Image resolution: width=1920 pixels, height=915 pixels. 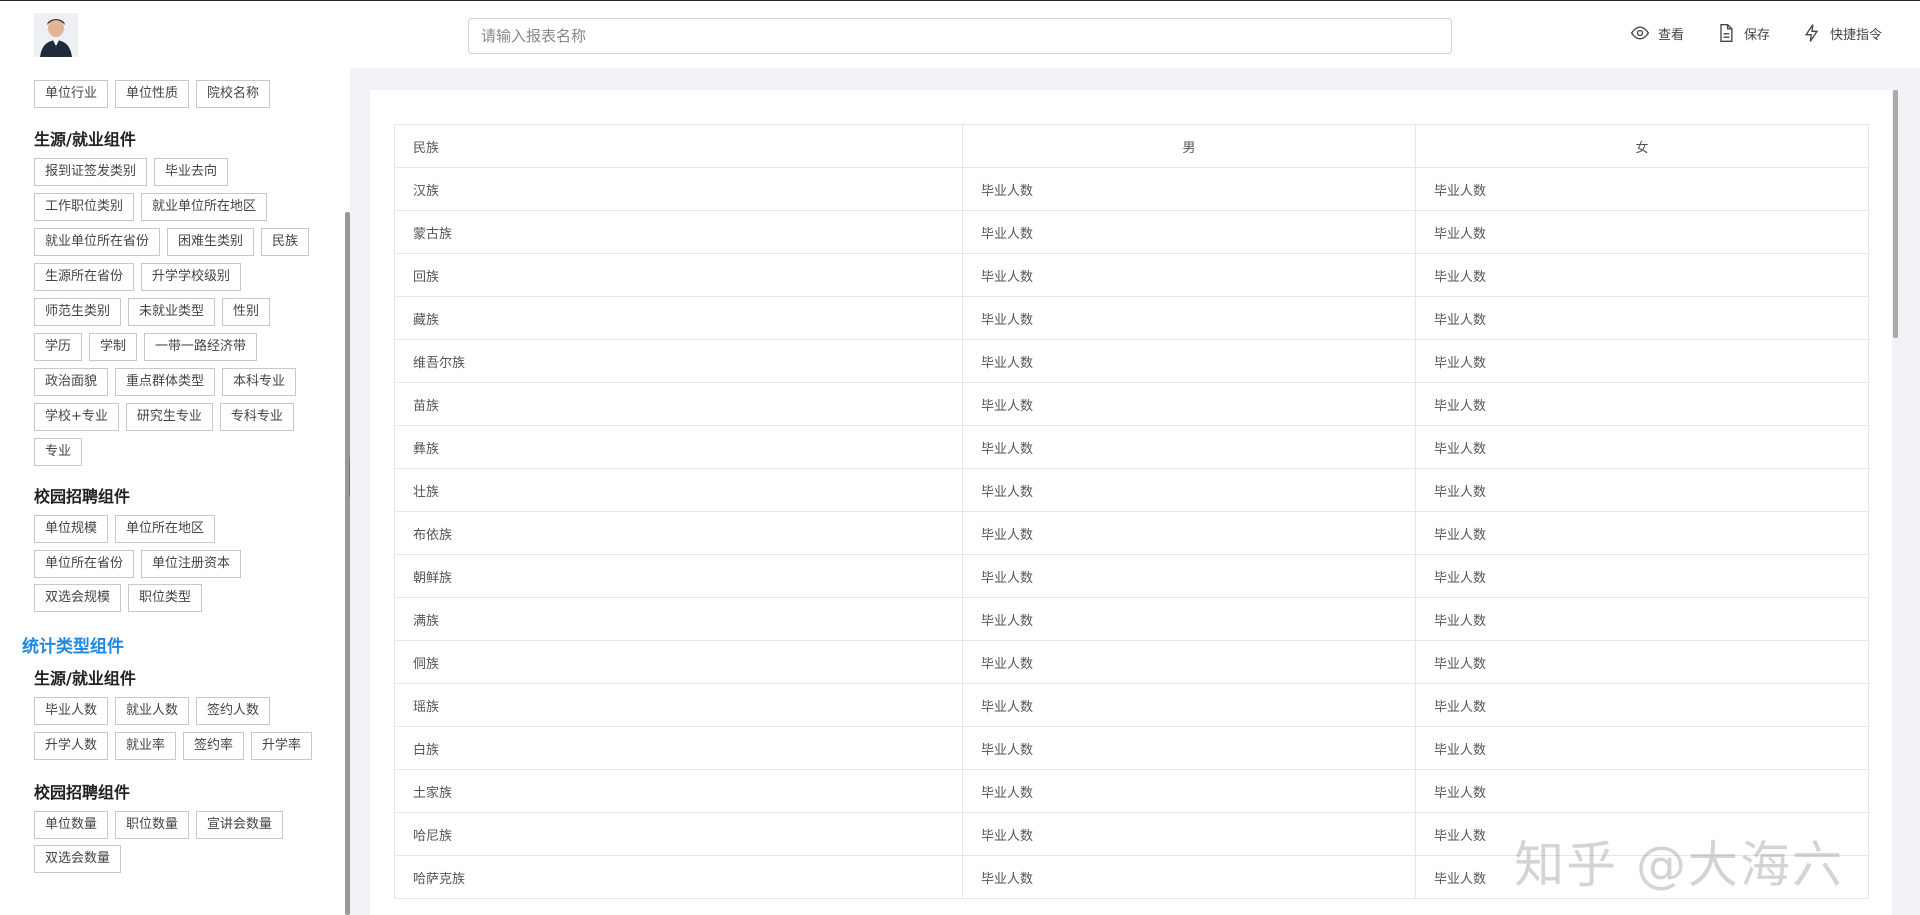 I want to click on document-icon, so click(x=1726, y=33).